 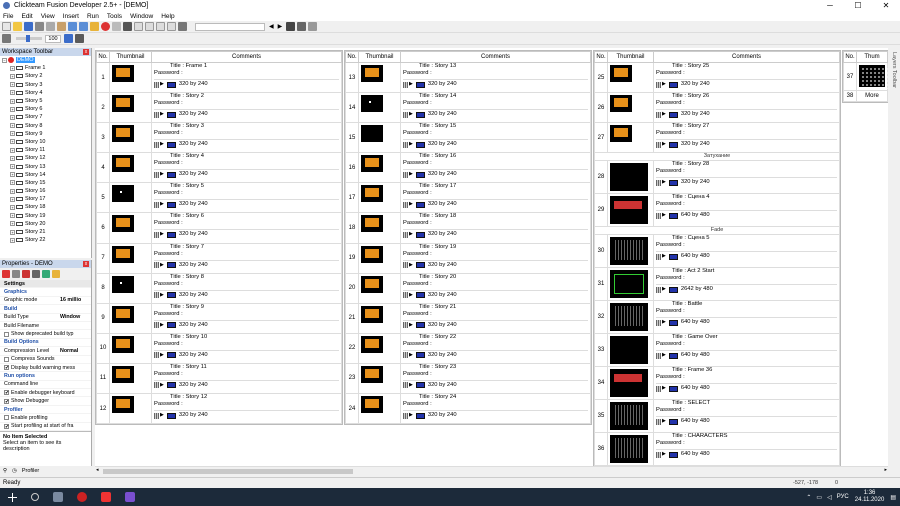 What do you see at coordinates (717, 156) in the screenshot?
I see `transition-label: Затухание` at bounding box center [717, 156].